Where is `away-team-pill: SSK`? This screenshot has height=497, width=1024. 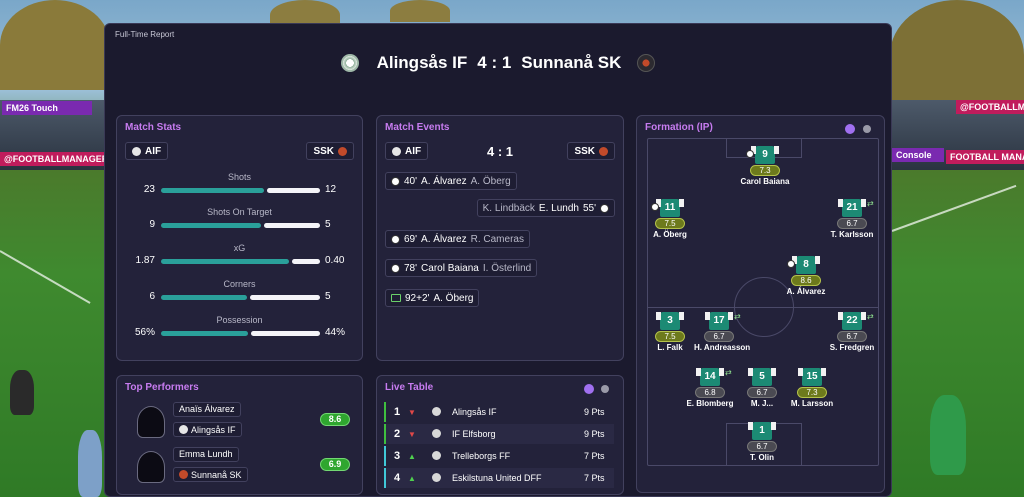 away-team-pill: SSK is located at coordinates (591, 151).